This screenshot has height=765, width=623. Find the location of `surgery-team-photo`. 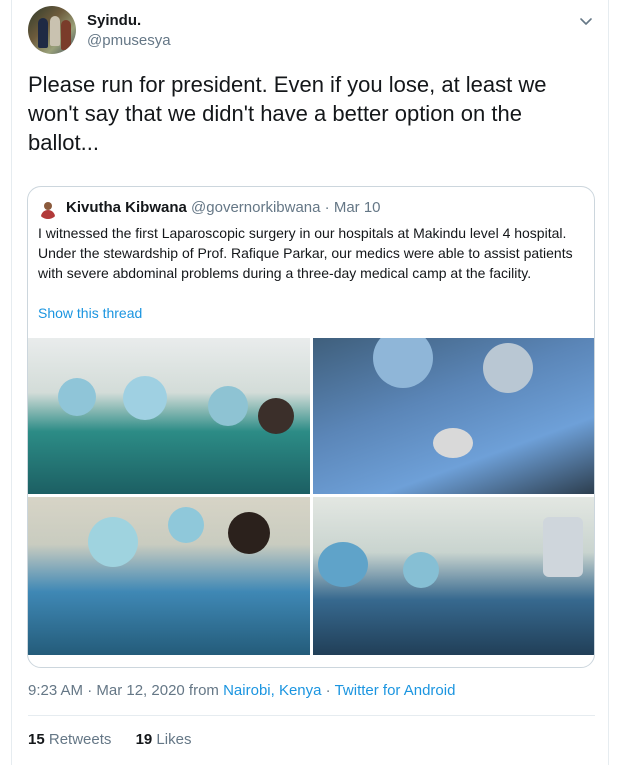

surgery-team-photo is located at coordinates (169, 416).